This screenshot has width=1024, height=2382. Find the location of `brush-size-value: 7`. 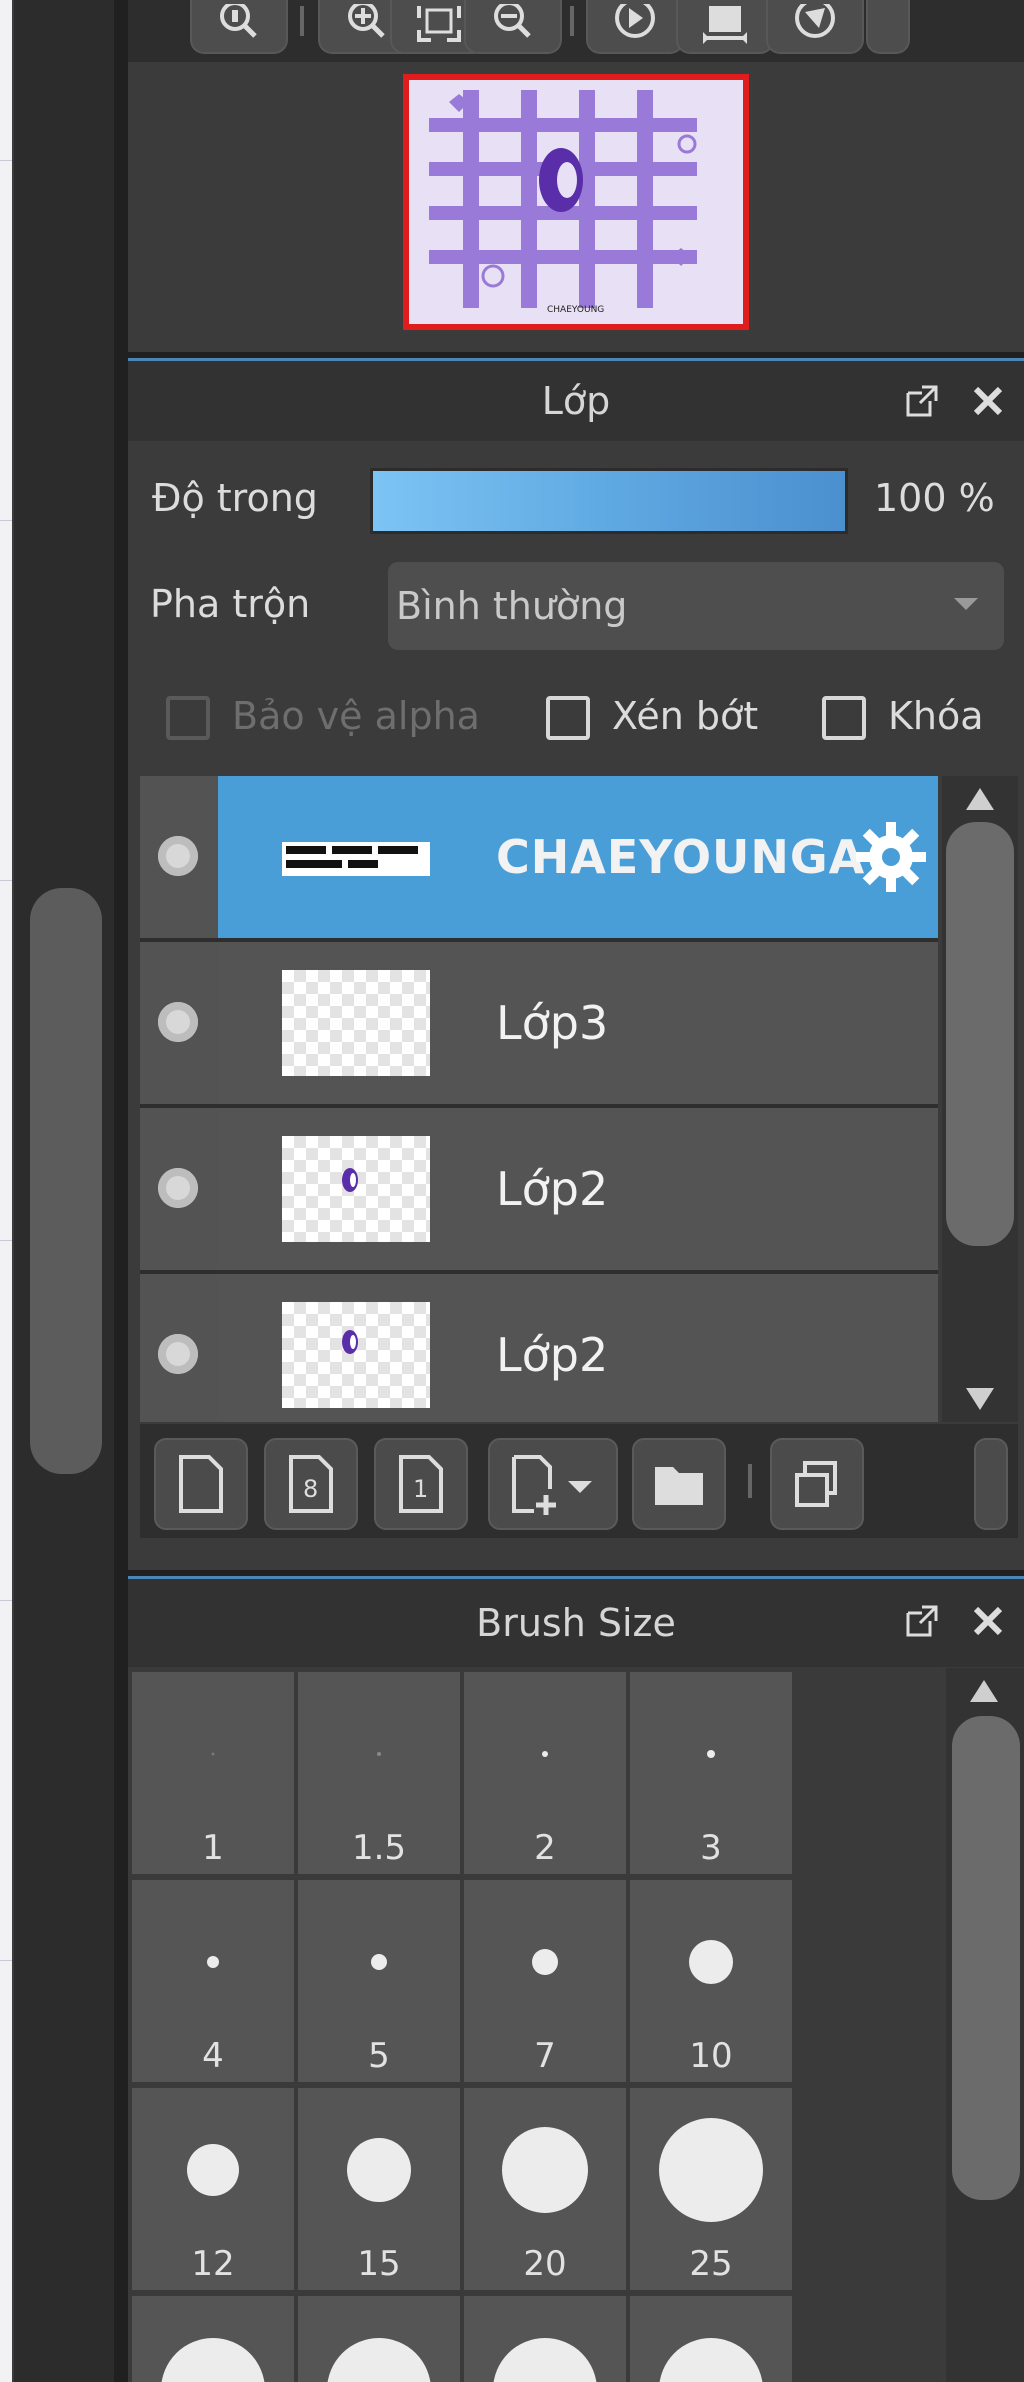

brush-size-value: 7 is located at coordinates (545, 2056).